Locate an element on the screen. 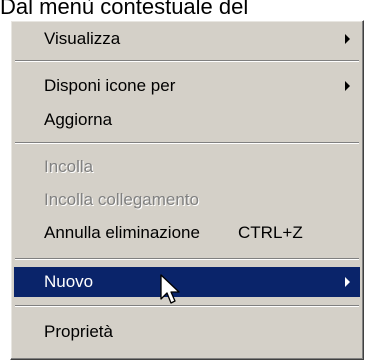  menu-item-label: Incolla collegamento is located at coordinates (121, 199).